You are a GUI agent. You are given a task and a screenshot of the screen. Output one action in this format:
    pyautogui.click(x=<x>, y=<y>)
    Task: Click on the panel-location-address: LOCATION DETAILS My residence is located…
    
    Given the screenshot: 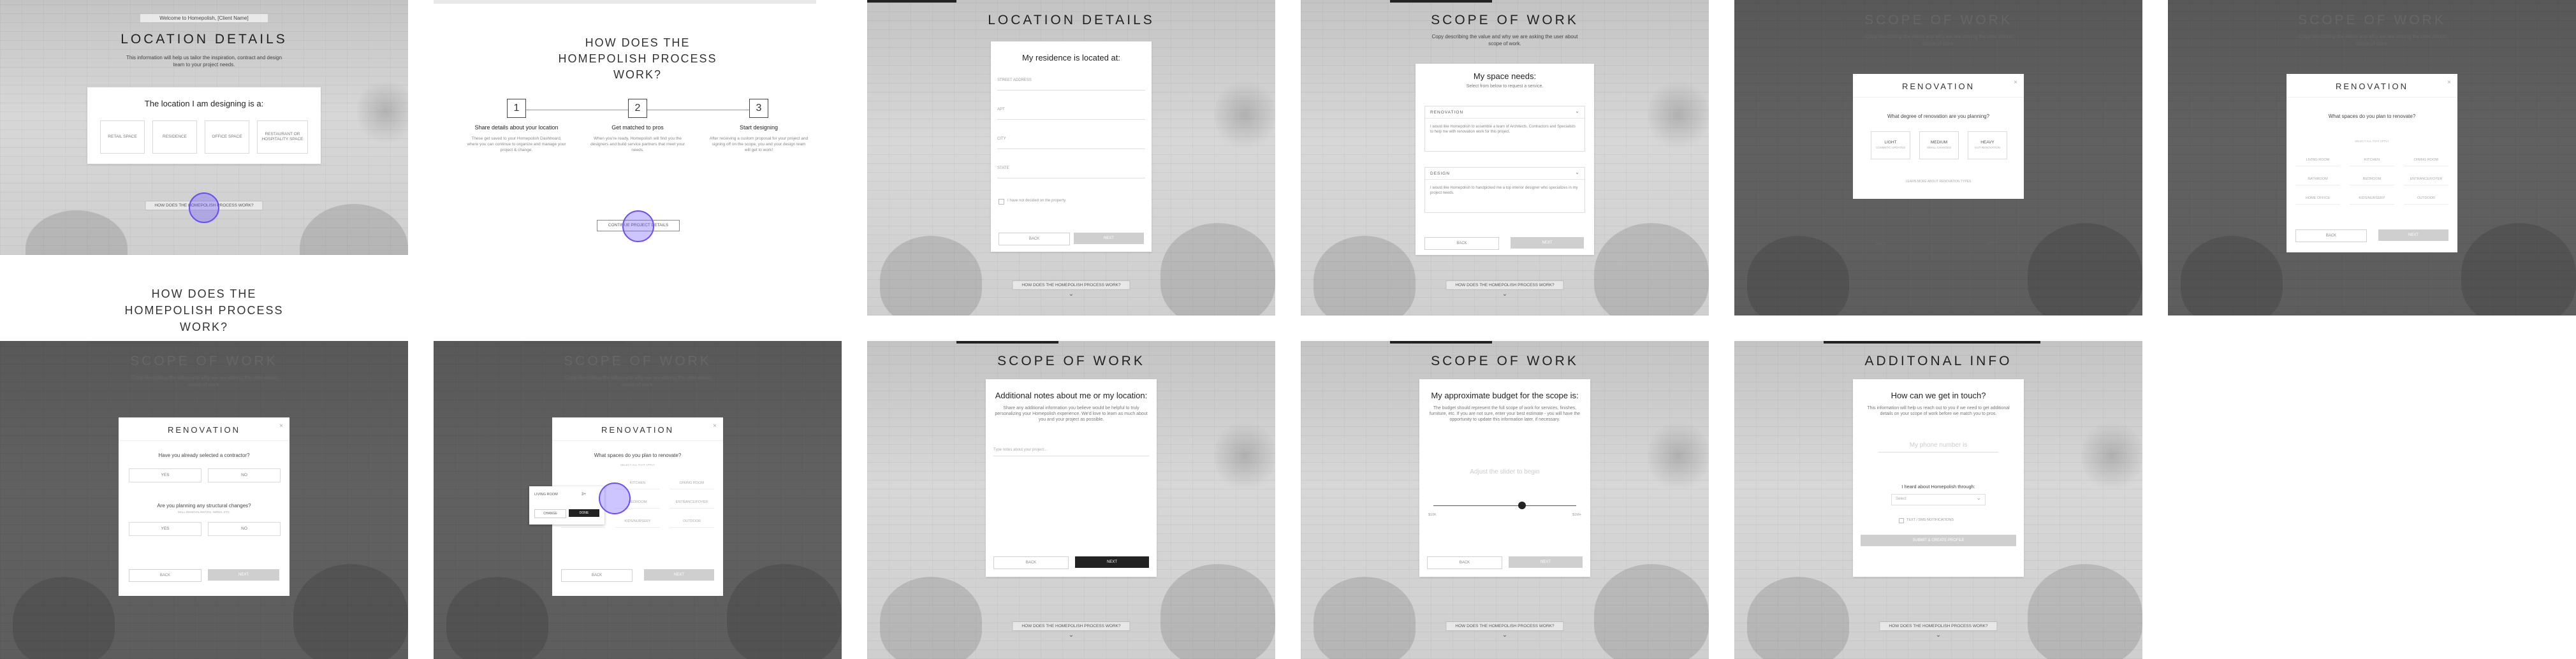 What is the action you would take?
    pyautogui.click(x=1071, y=157)
    